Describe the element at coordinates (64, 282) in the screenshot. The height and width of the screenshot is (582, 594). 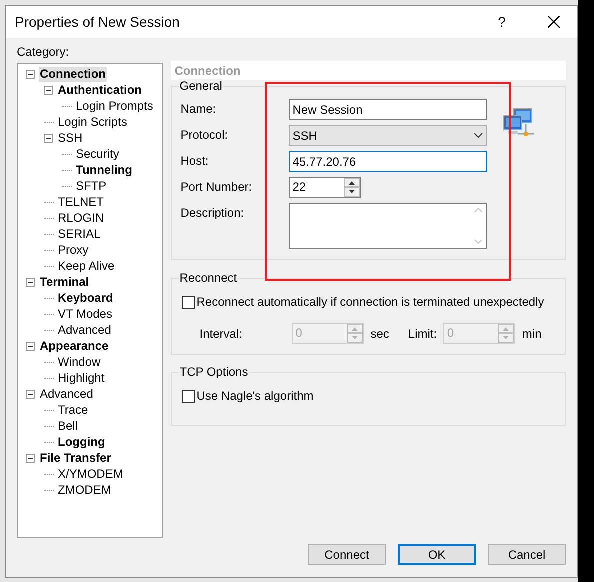
I see `tree-item: Terminal` at that location.